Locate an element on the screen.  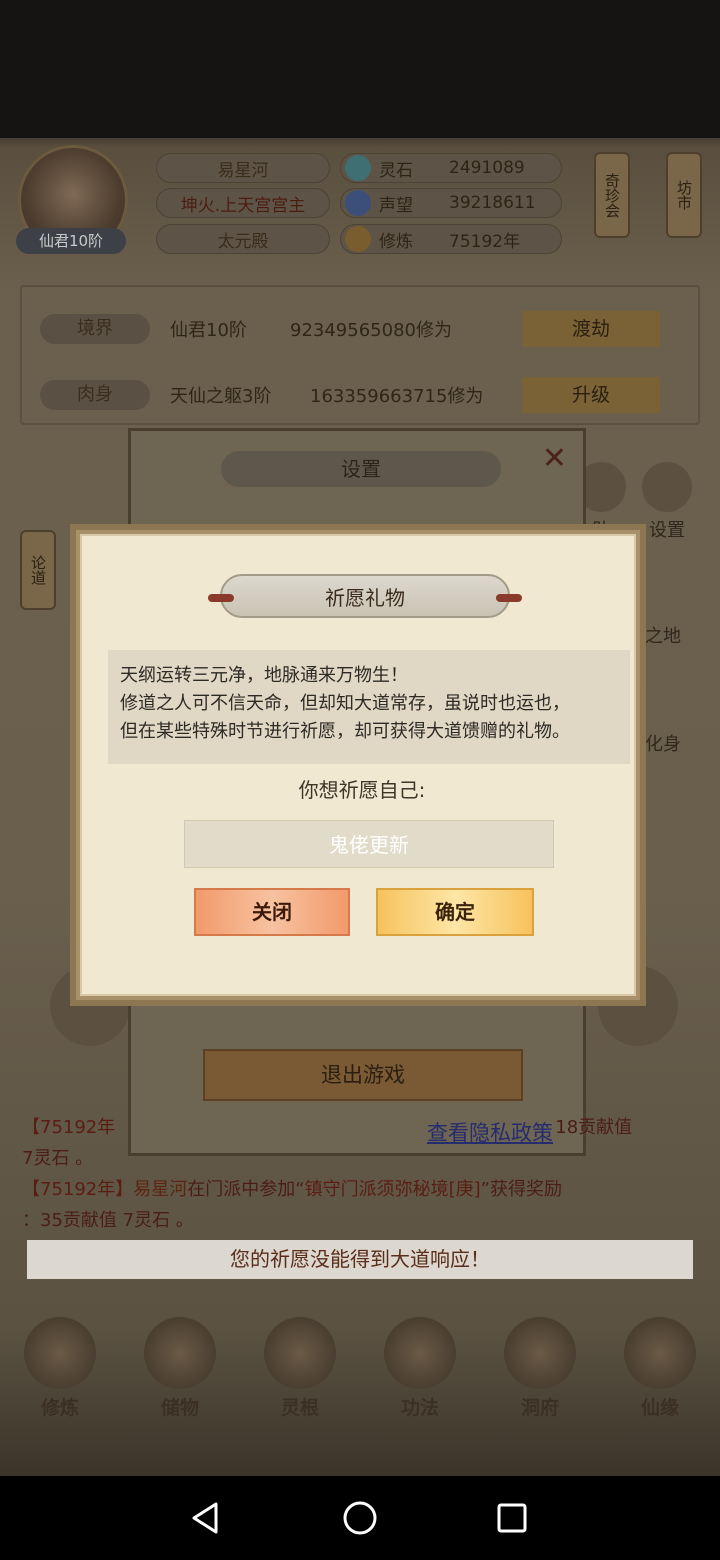
fate-icon is located at coordinates (660, 1353).